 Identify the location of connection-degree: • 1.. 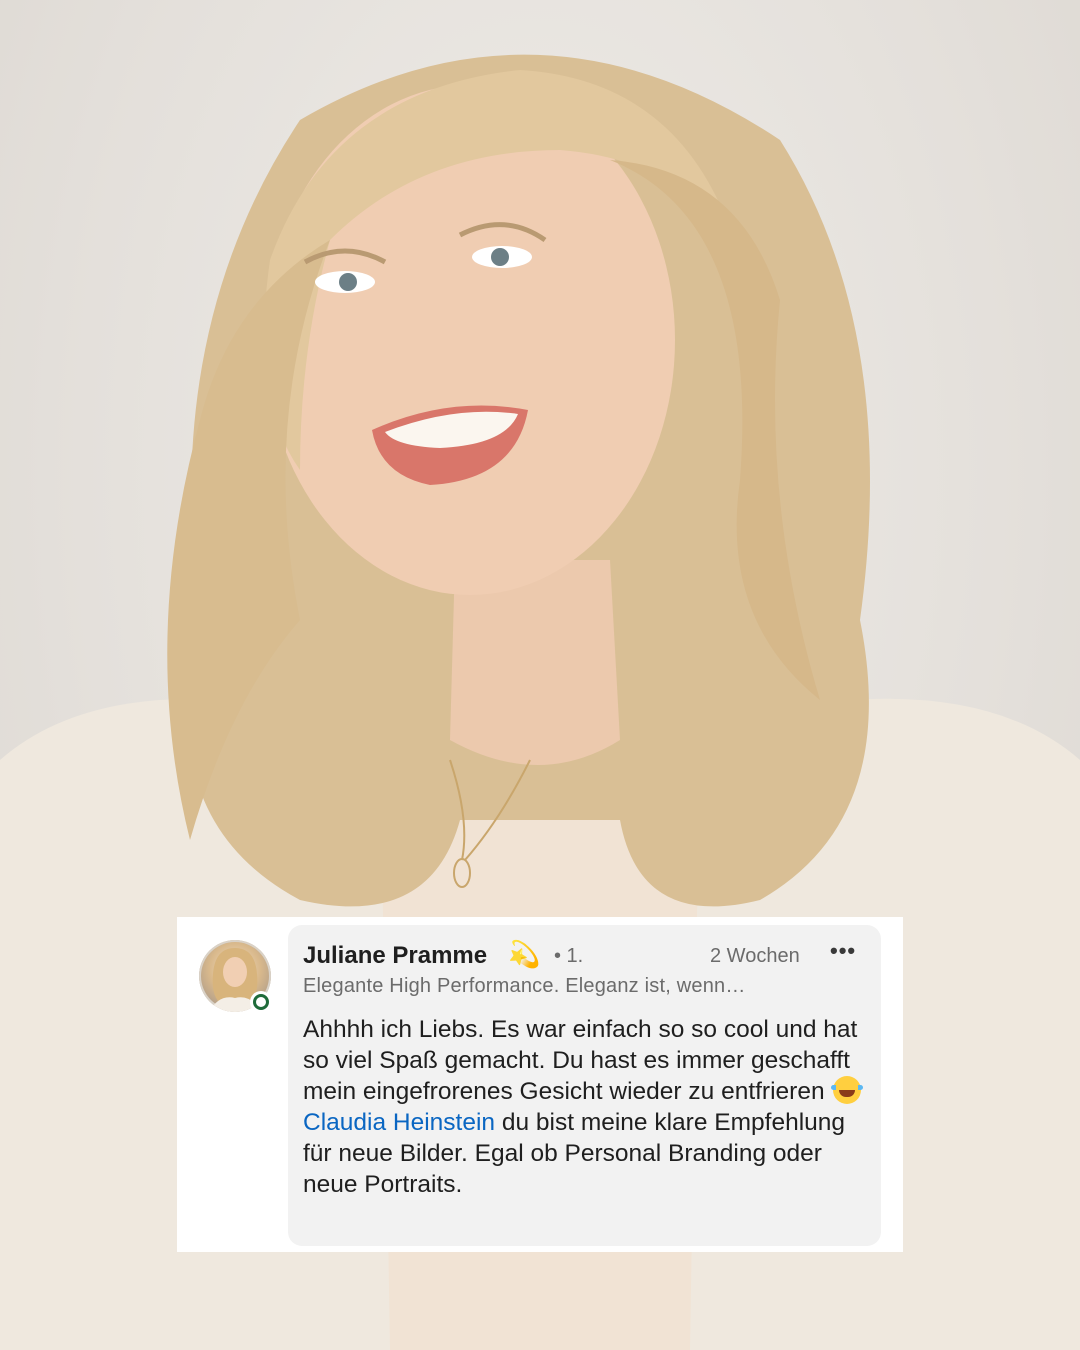
(569, 956).